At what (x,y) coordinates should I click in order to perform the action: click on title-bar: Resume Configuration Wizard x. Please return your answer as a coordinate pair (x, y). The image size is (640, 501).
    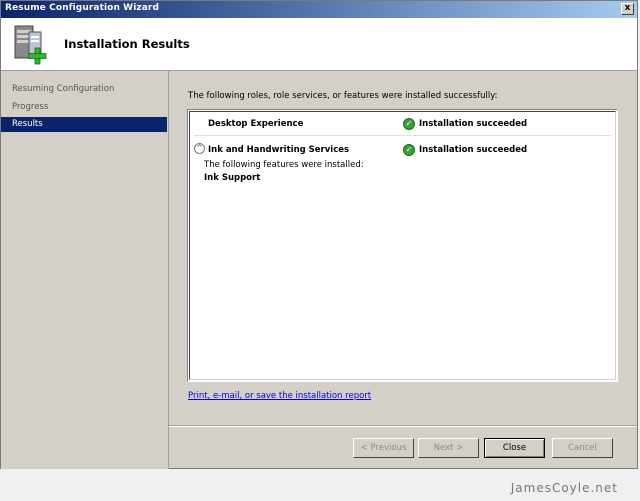
    Looking at the image, I should click on (319, 9).